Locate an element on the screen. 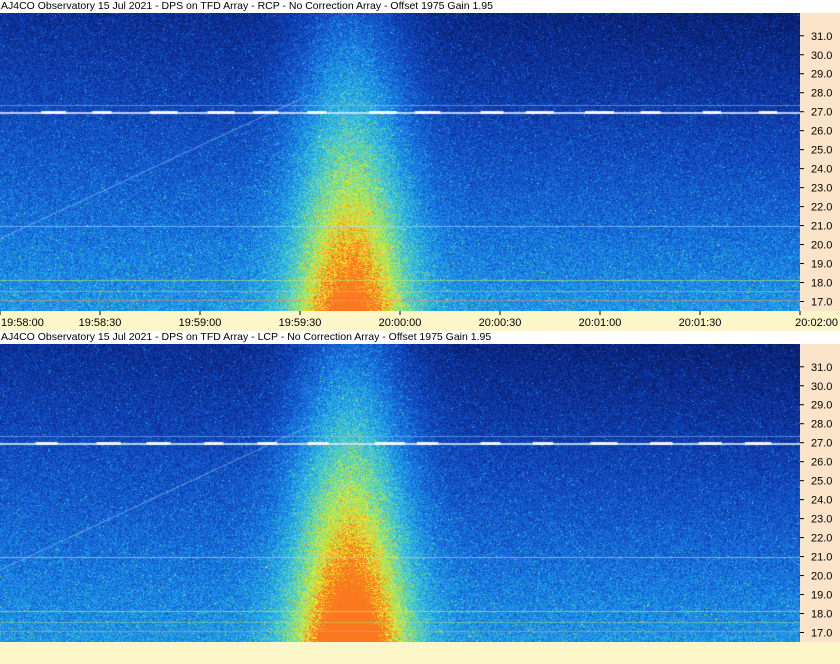 The height and width of the screenshot is (664, 840). lcp-freq-tick-label: 22.0 is located at coordinates (821, 539).